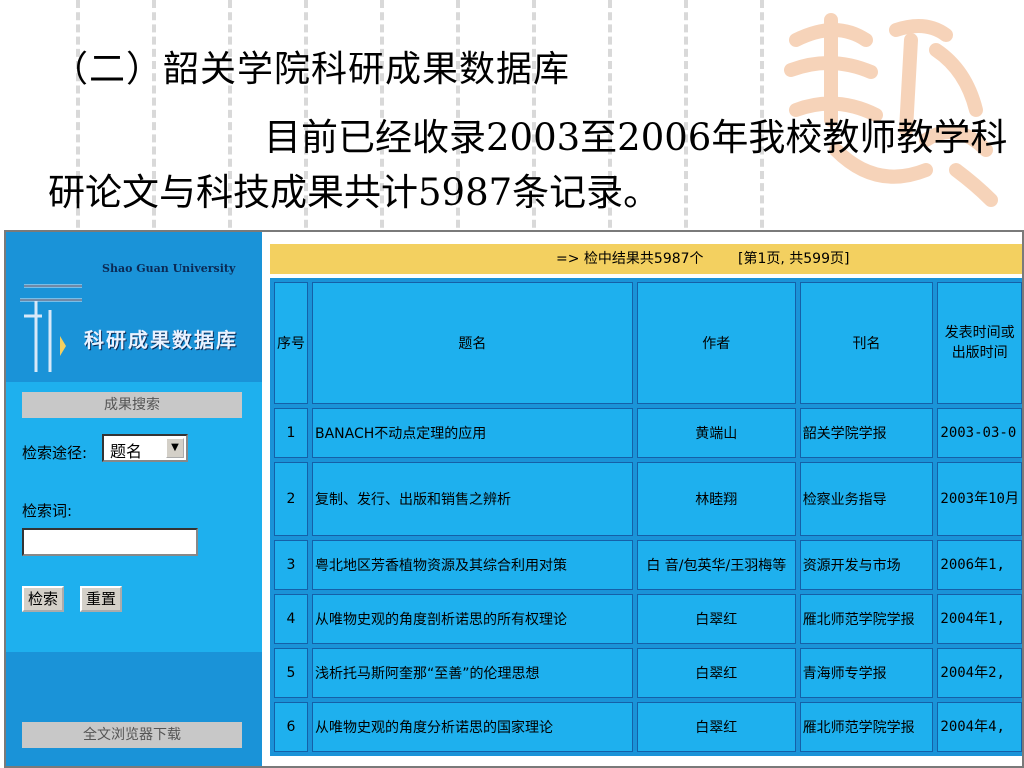 The width and height of the screenshot is (1024, 768). I want to click on col-header-author: 作者, so click(716, 343).